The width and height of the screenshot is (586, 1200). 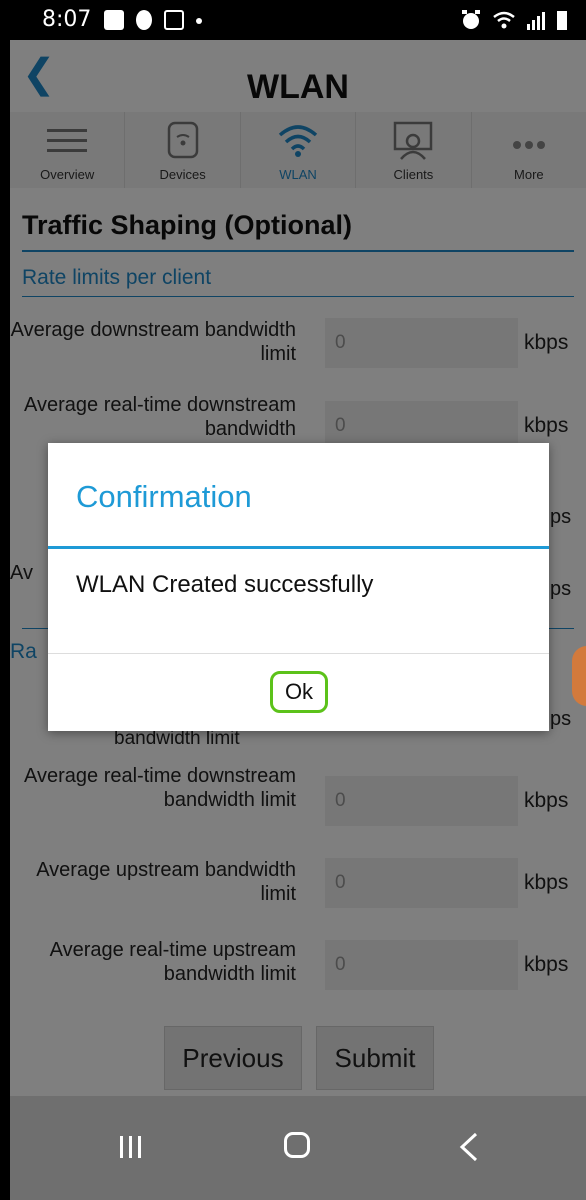 I want to click on dialog-message: WLAN Created successfully, so click(x=225, y=584).